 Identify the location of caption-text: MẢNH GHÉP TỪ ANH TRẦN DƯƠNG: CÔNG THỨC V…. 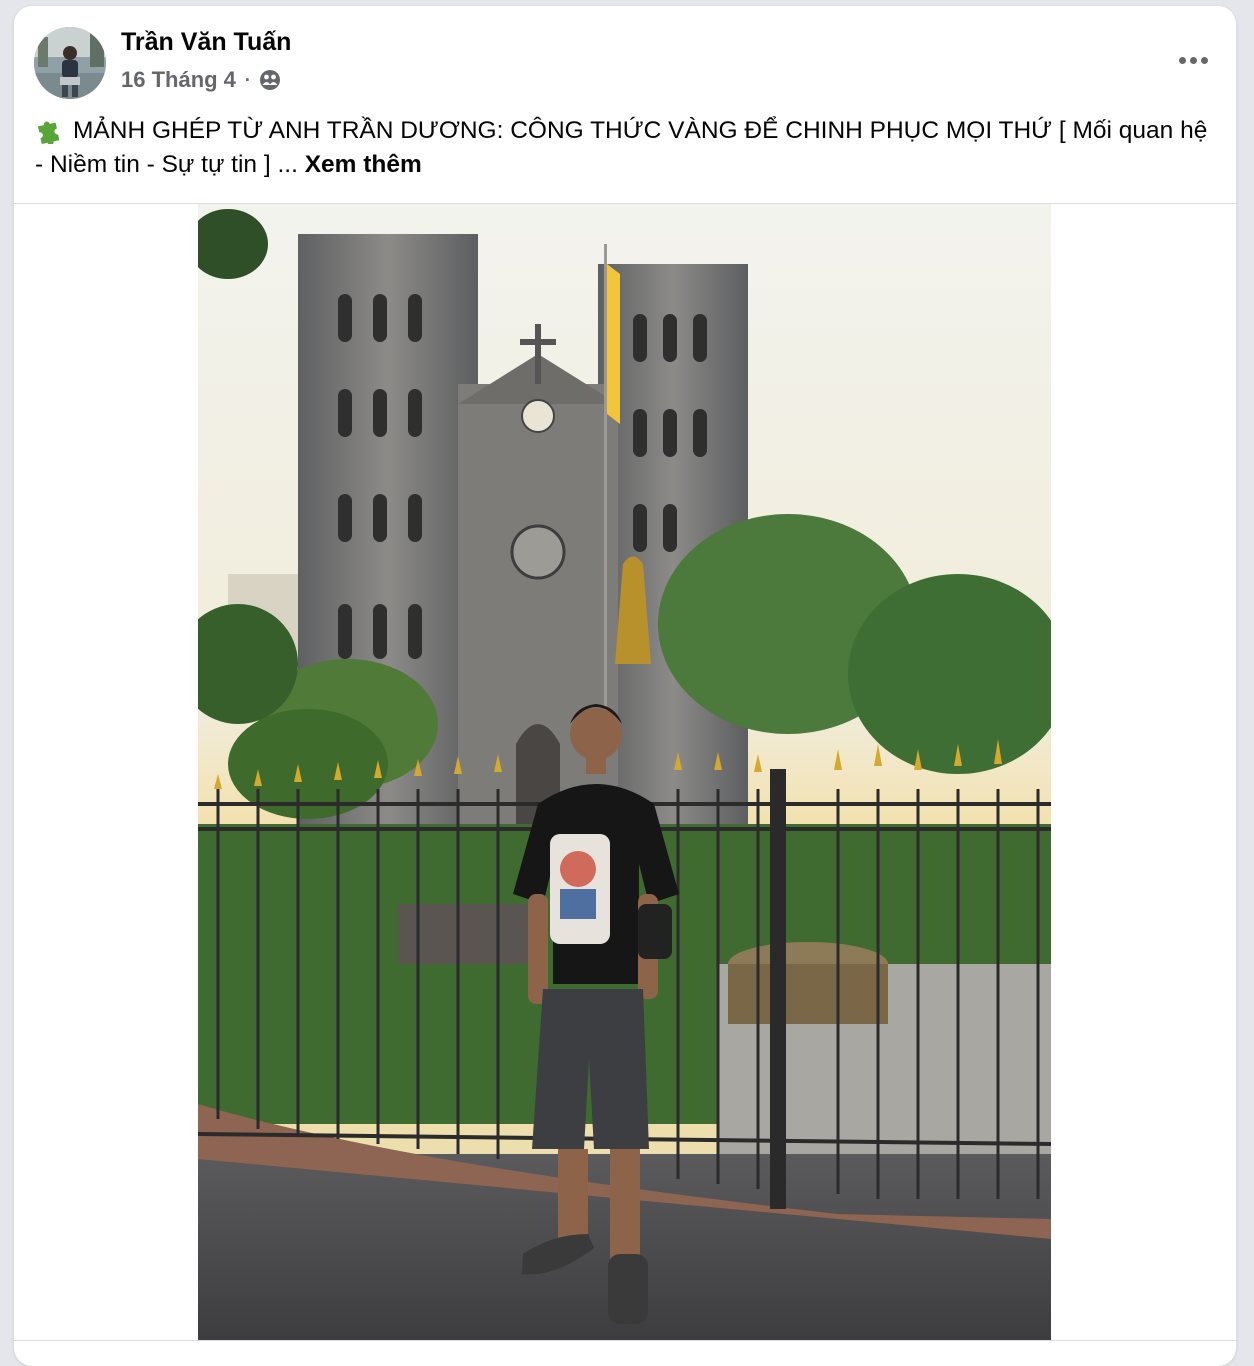
(621, 147).